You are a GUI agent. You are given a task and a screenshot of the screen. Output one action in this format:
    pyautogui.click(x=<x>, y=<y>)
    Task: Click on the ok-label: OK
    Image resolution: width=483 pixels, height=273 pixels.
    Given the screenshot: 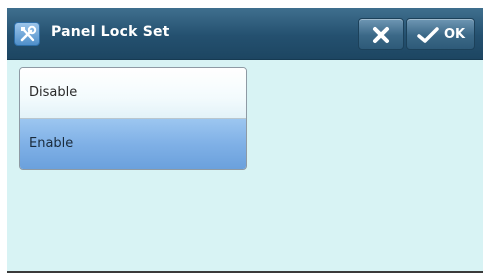 What is the action you would take?
    pyautogui.click(x=455, y=34)
    